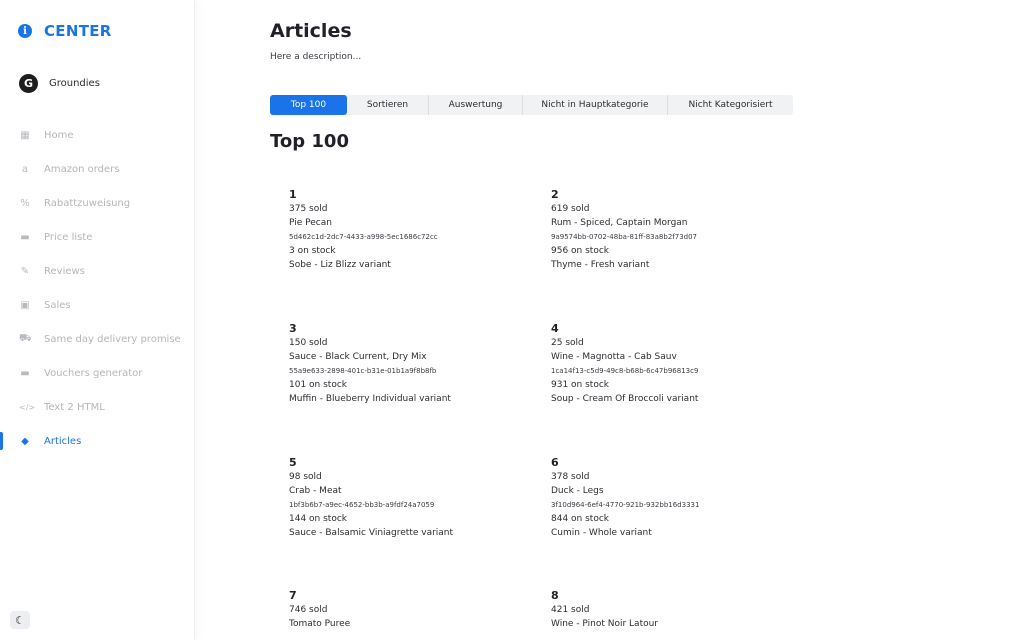  What do you see at coordinates (371, 533) in the screenshot?
I see `article-variant: Sauce - Balsamic Viniagrette variant` at bounding box center [371, 533].